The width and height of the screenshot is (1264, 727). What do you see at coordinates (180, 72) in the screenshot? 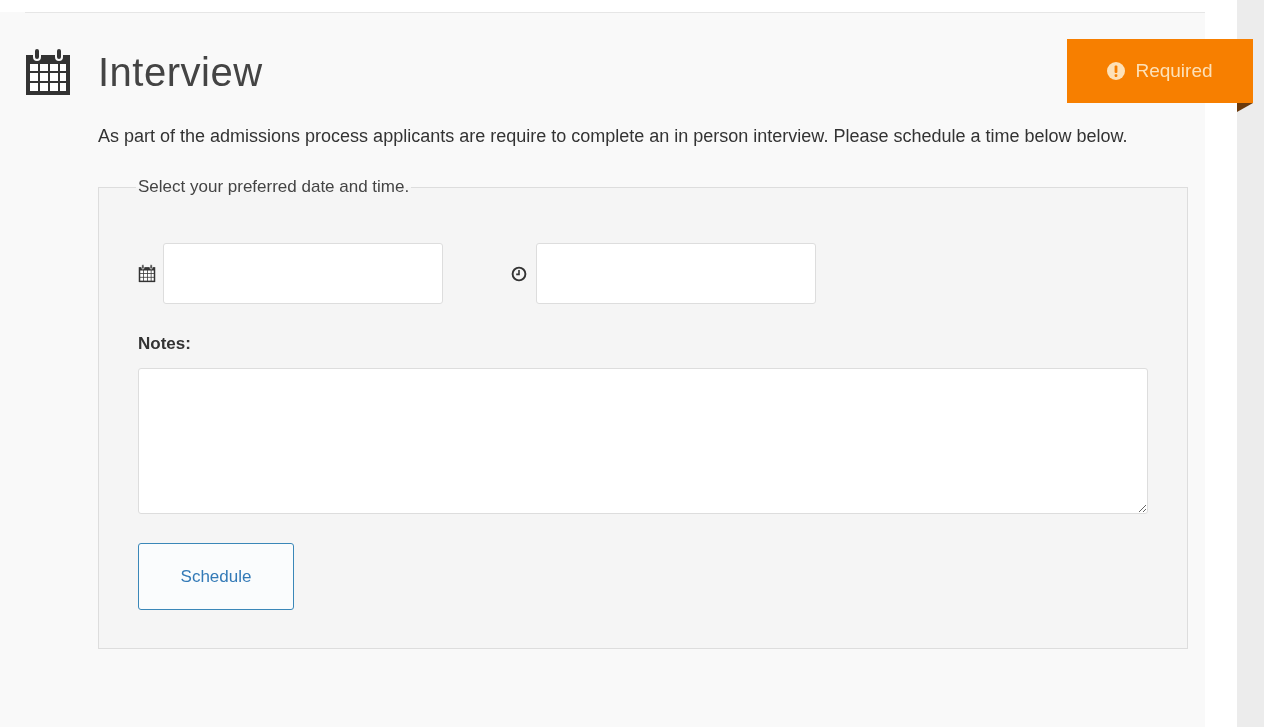
I see `section-title: Interview` at bounding box center [180, 72].